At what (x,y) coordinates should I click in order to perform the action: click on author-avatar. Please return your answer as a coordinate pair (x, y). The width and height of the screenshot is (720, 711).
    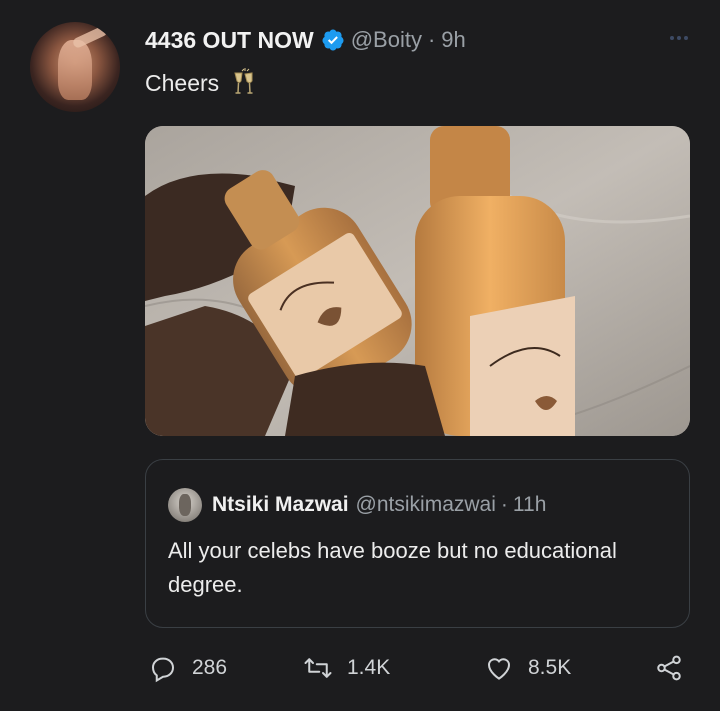
    Looking at the image, I should click on (75, 67).